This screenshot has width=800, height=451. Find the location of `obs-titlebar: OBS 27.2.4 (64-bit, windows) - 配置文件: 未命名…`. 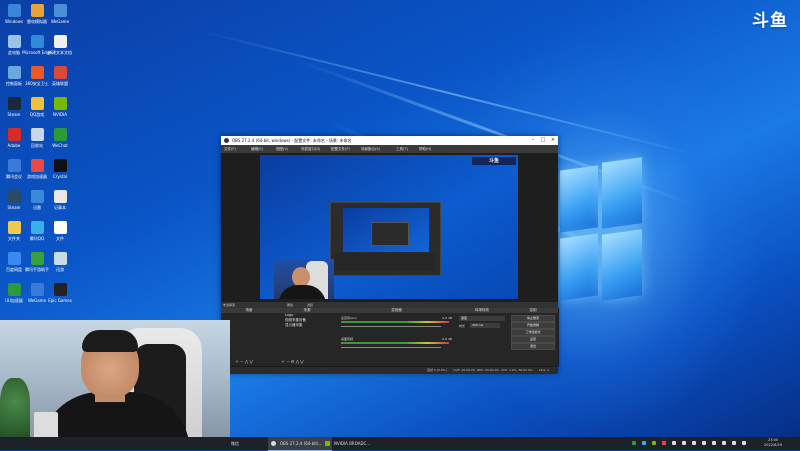

obs-titlebar: OBS 27.2.4 (64-bit, windows) - 配置文件: 未命名… is located at coordinates (389, 140).